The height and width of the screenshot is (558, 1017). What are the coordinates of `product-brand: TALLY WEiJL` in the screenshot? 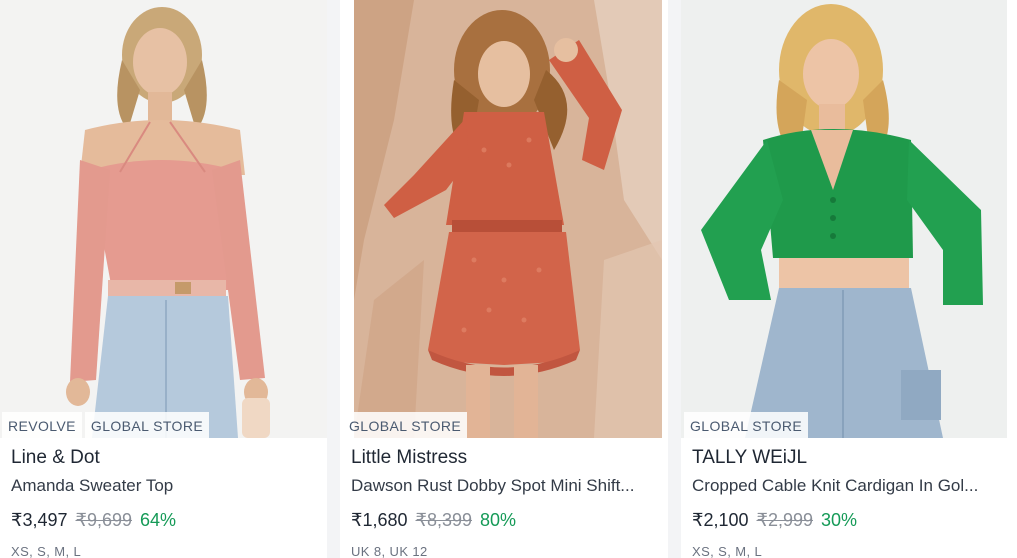 It's located at (850, 458).